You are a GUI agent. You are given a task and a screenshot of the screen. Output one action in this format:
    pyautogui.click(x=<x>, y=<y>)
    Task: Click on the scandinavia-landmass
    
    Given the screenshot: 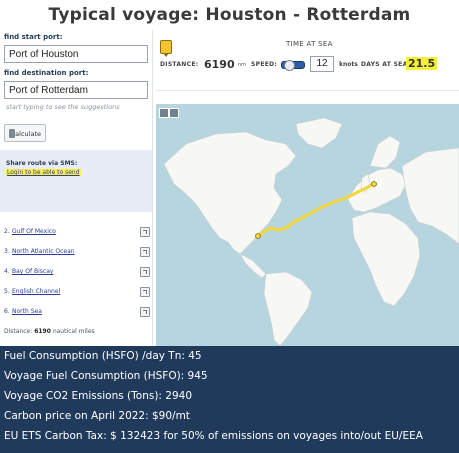 What is the action you would take?
    pyautogui.click(x=385, y=152)
    